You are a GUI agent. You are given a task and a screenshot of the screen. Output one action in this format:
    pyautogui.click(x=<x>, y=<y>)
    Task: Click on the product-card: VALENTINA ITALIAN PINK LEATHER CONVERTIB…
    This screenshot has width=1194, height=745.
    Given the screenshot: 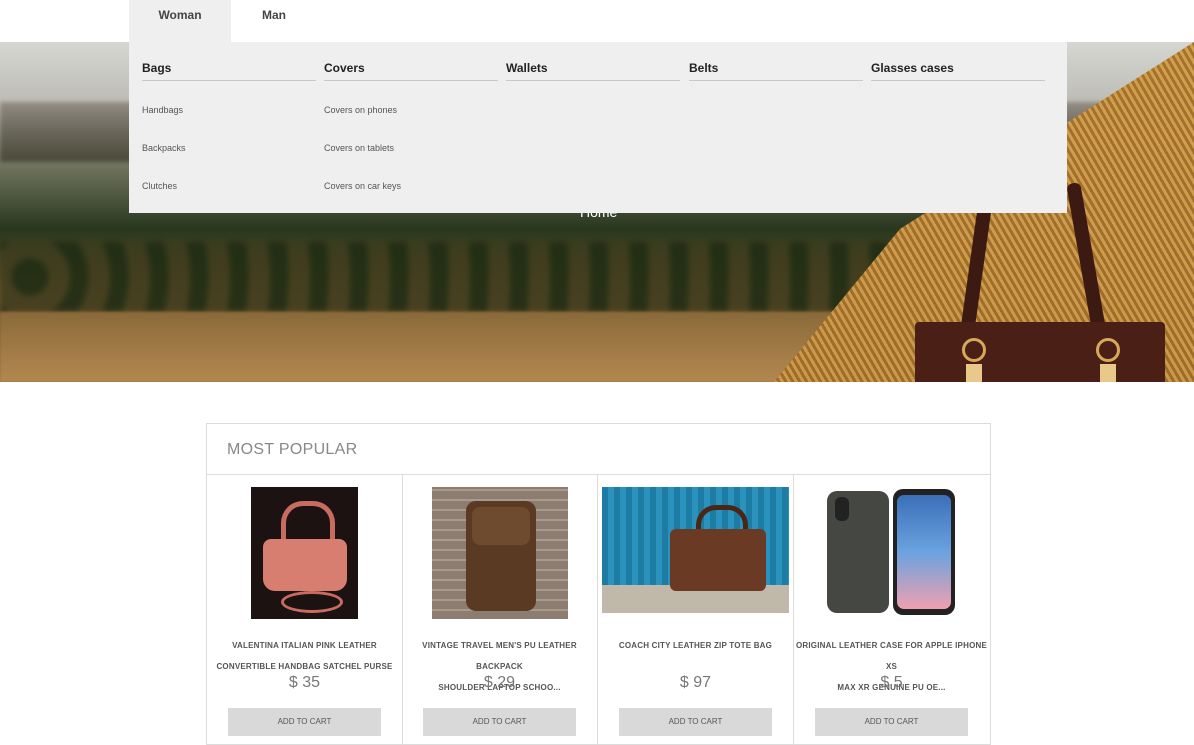 What is the action you would take?
    pyautogui.click(x=305, y=610)
    